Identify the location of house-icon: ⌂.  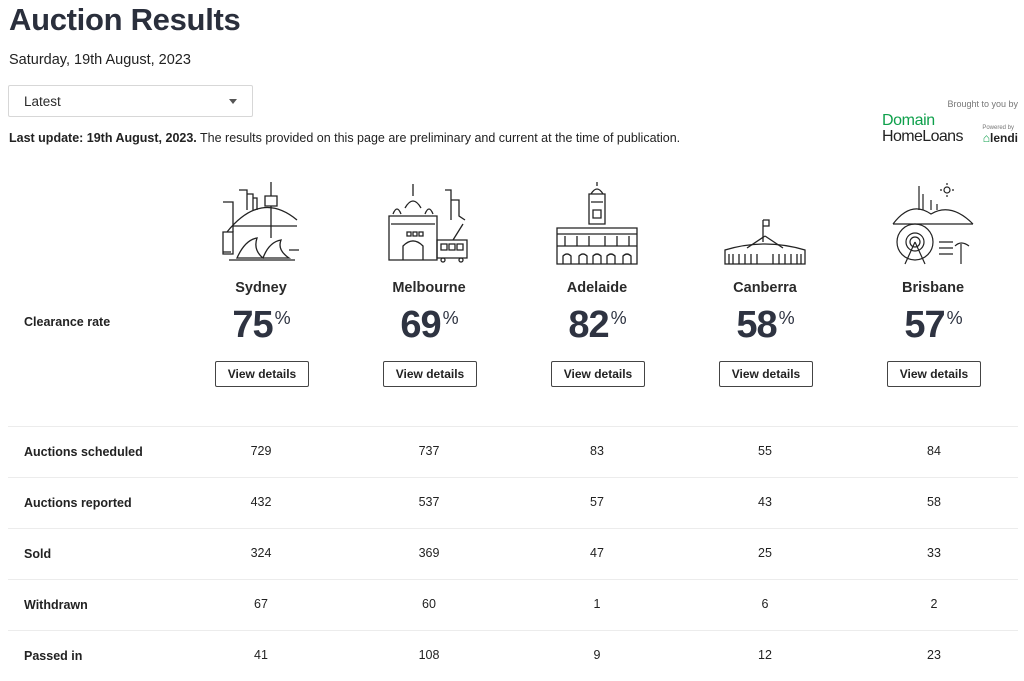
(986, 138).